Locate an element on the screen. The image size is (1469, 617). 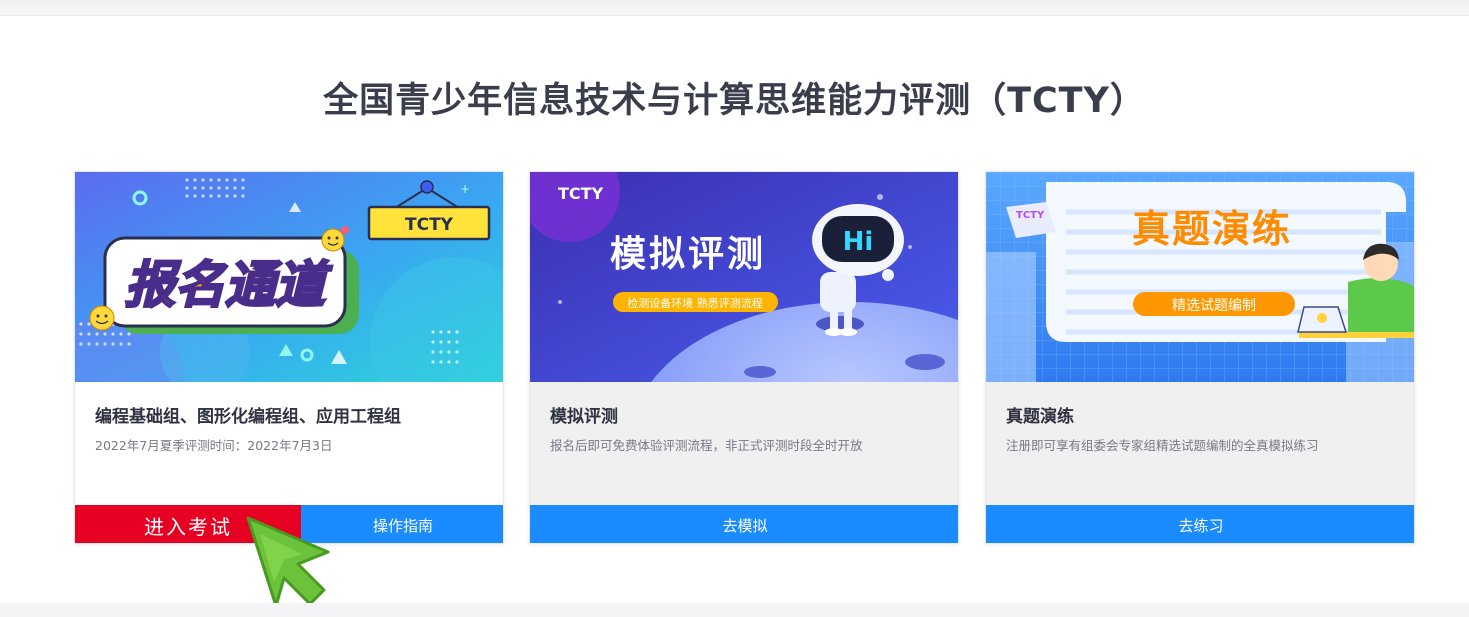
go-practice-button: 去练习 is located at coordinates (1200, 524).